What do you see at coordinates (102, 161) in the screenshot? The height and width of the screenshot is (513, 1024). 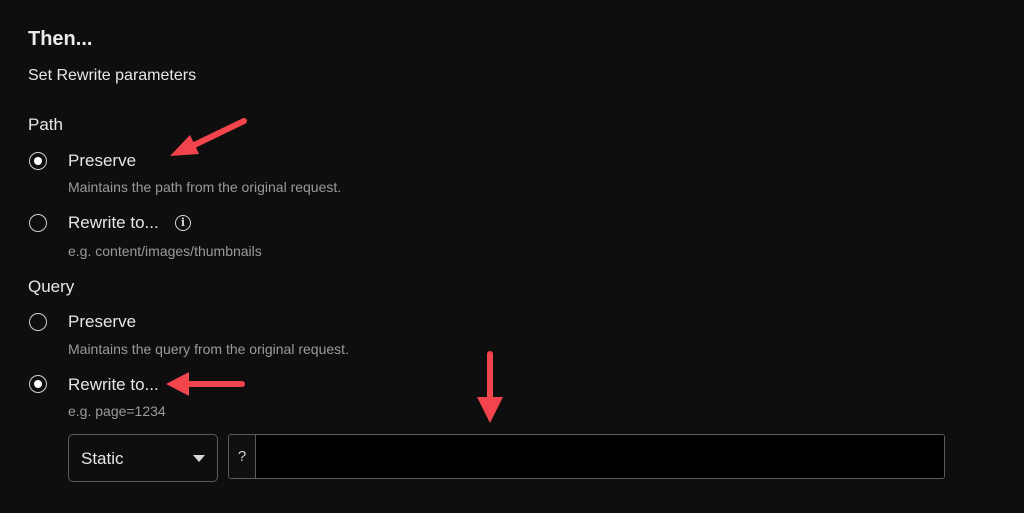 I see `path-preserve-label: Preserve` at bounding box center [102, 161].